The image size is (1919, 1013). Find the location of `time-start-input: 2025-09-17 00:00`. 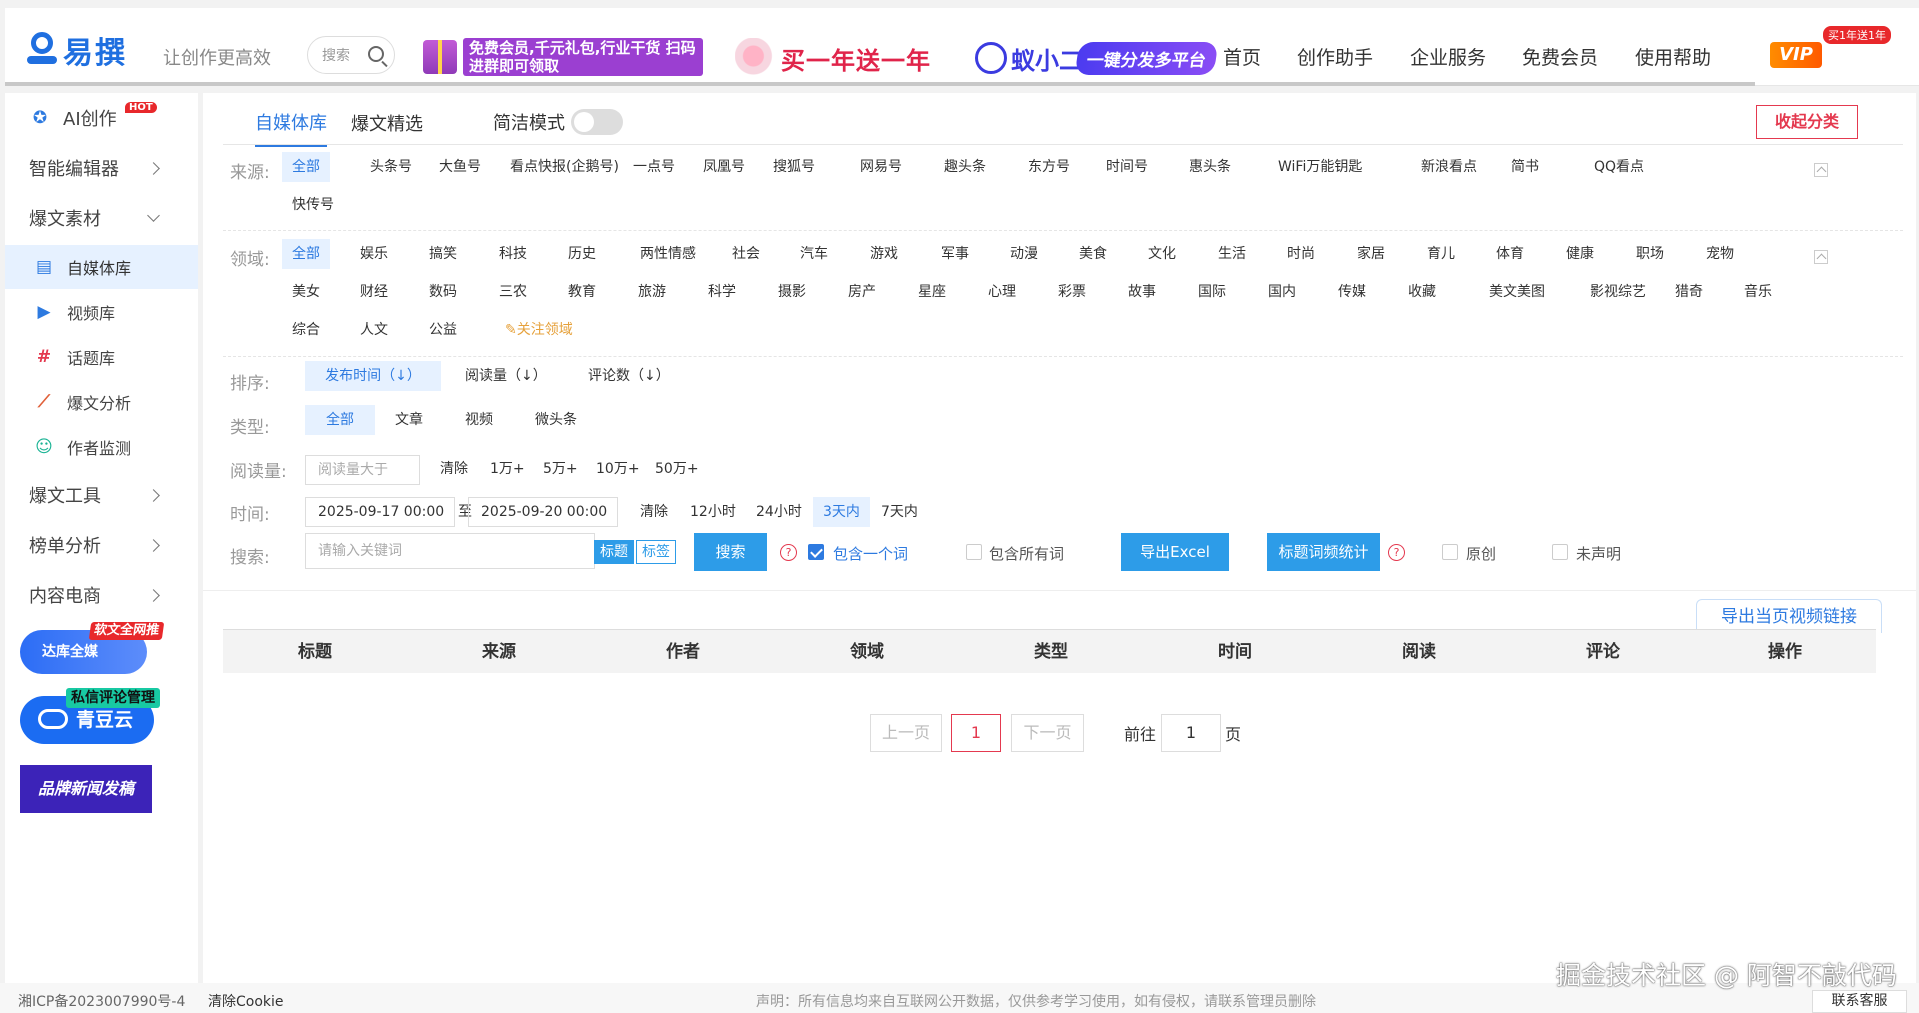

time-start-input: 2025-09-17 00:00 is located at coordinates (380, 512).